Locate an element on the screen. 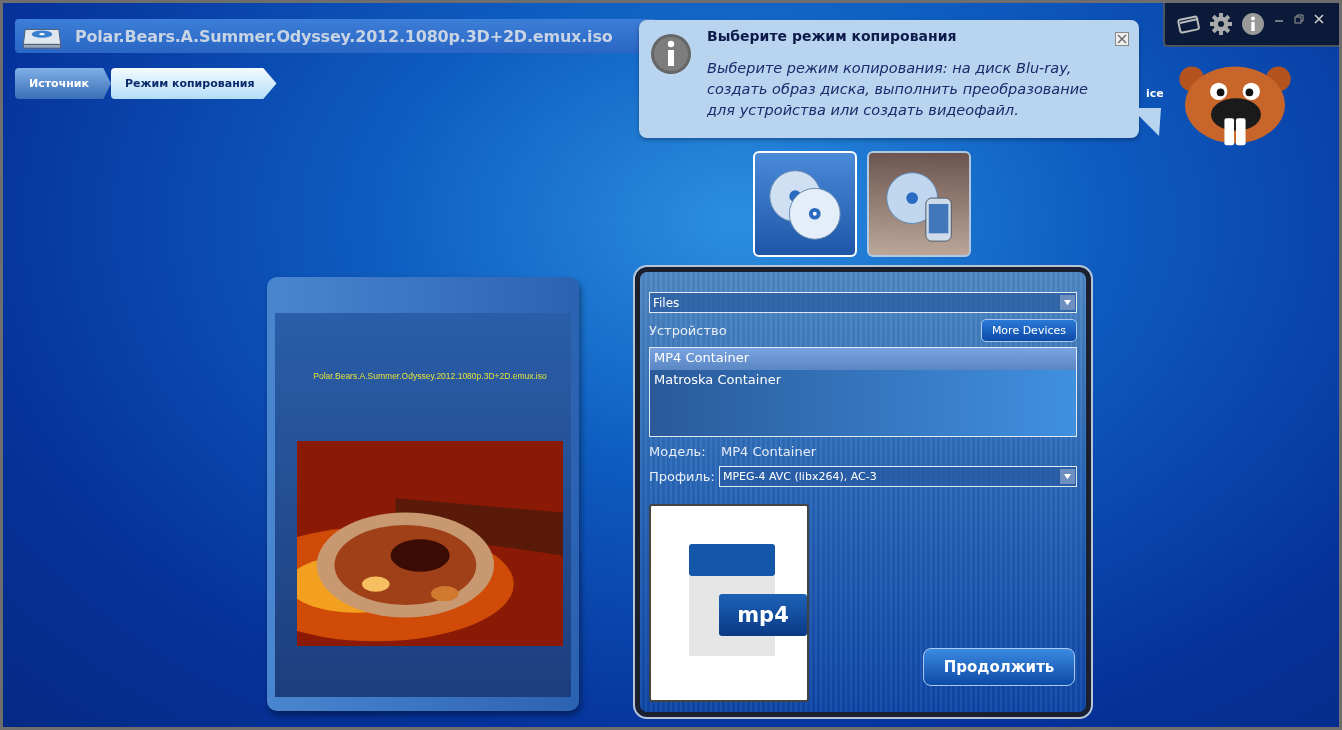  device-label: Устройство is located at coordinates (688, 330).